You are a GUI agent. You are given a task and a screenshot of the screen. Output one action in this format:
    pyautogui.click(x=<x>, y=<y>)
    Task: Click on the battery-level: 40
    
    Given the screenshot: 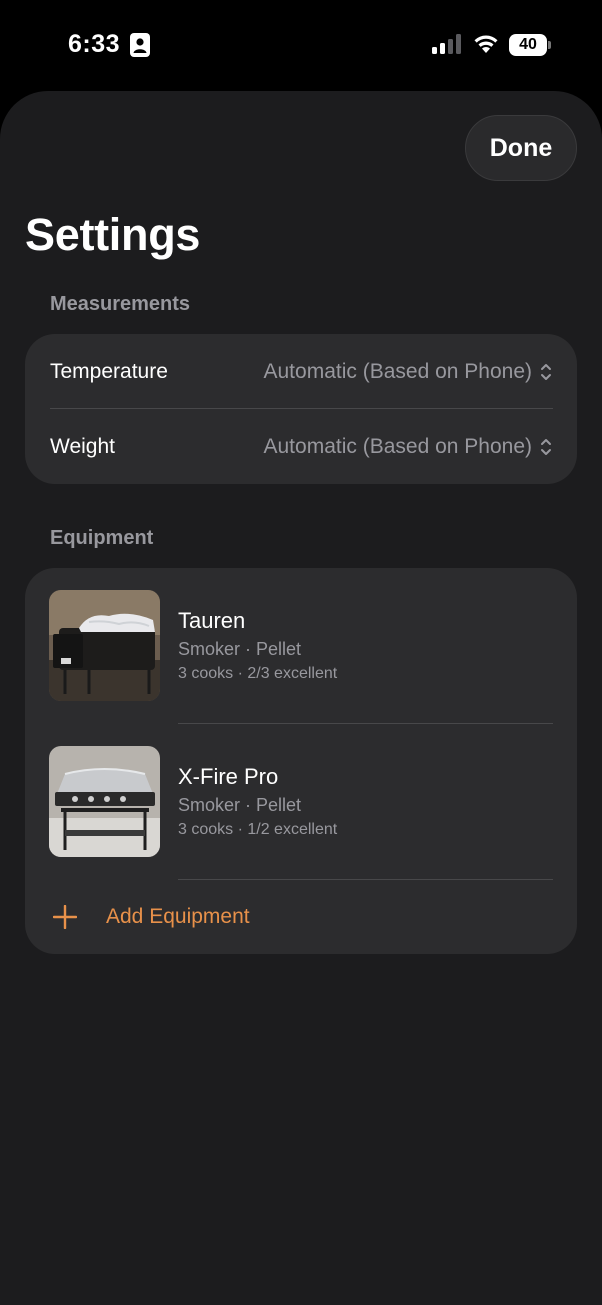 What is the action you would take?
    pyautogui.click(x=528, y=45)
    